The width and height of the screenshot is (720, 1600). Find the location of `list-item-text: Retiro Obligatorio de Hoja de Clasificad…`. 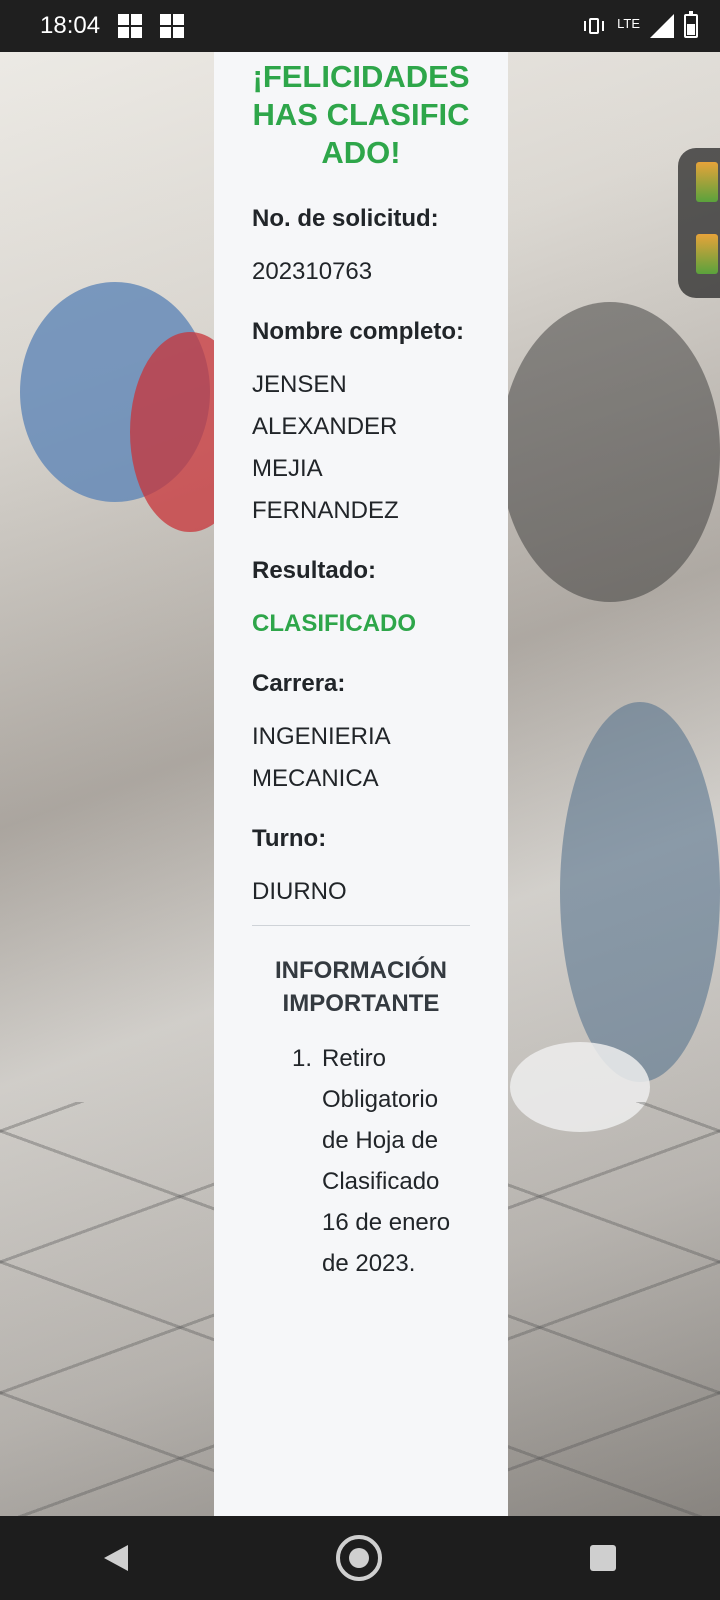

list-item-text: Retiro Obligatorio de Hoja de Clasificad… is located at coordinates (386, 1161).